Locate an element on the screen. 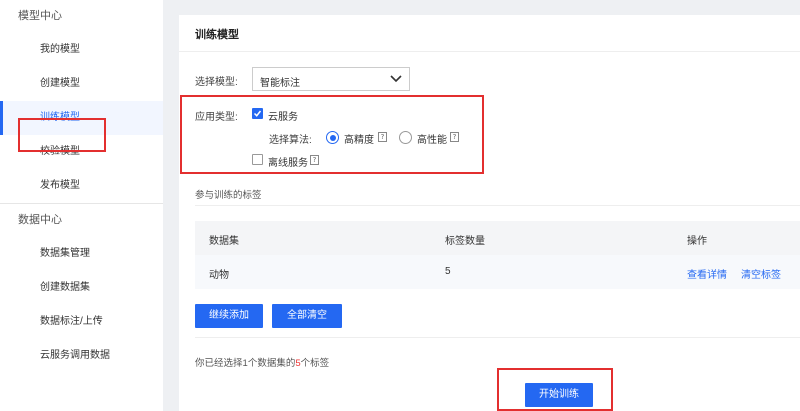 This screenshot has width=800, height=411. cloud-service-checkbox is located at coordinates (257, 113).